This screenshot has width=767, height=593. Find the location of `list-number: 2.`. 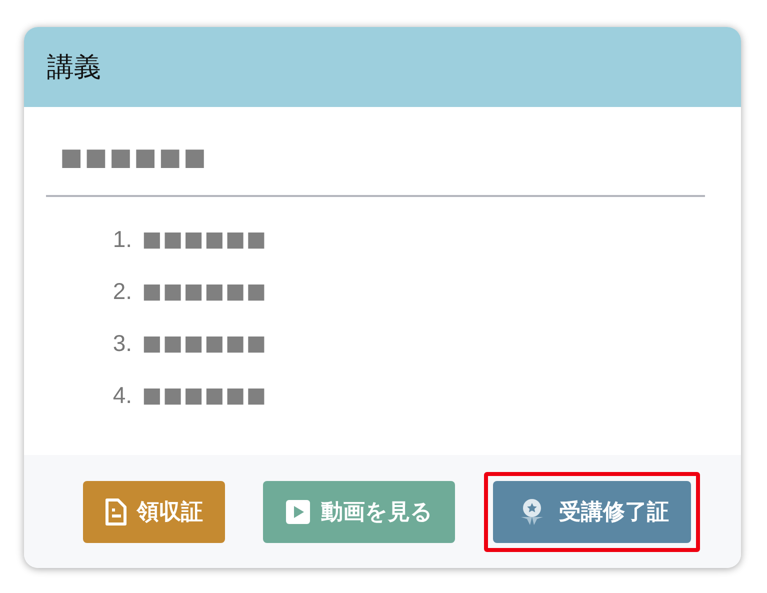

list-number: 2. is located at coordinates (122, 291).